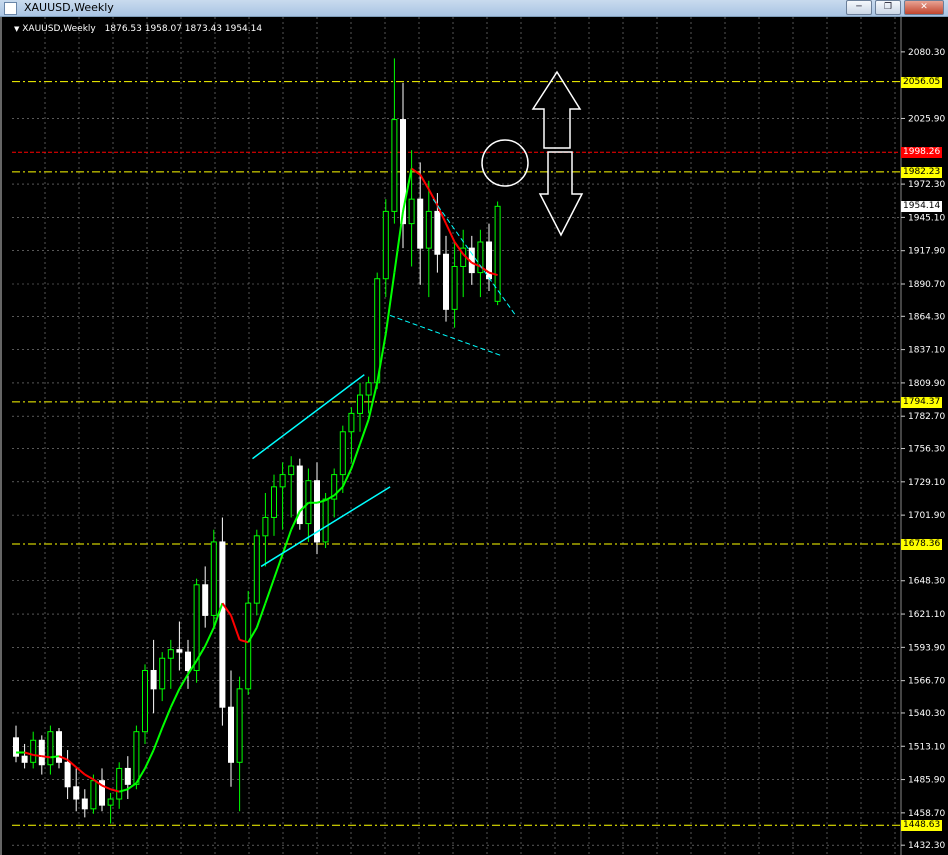 This screenshot has width=948, height=855. I want to click on restore-button: ❐, so click(888, 7).